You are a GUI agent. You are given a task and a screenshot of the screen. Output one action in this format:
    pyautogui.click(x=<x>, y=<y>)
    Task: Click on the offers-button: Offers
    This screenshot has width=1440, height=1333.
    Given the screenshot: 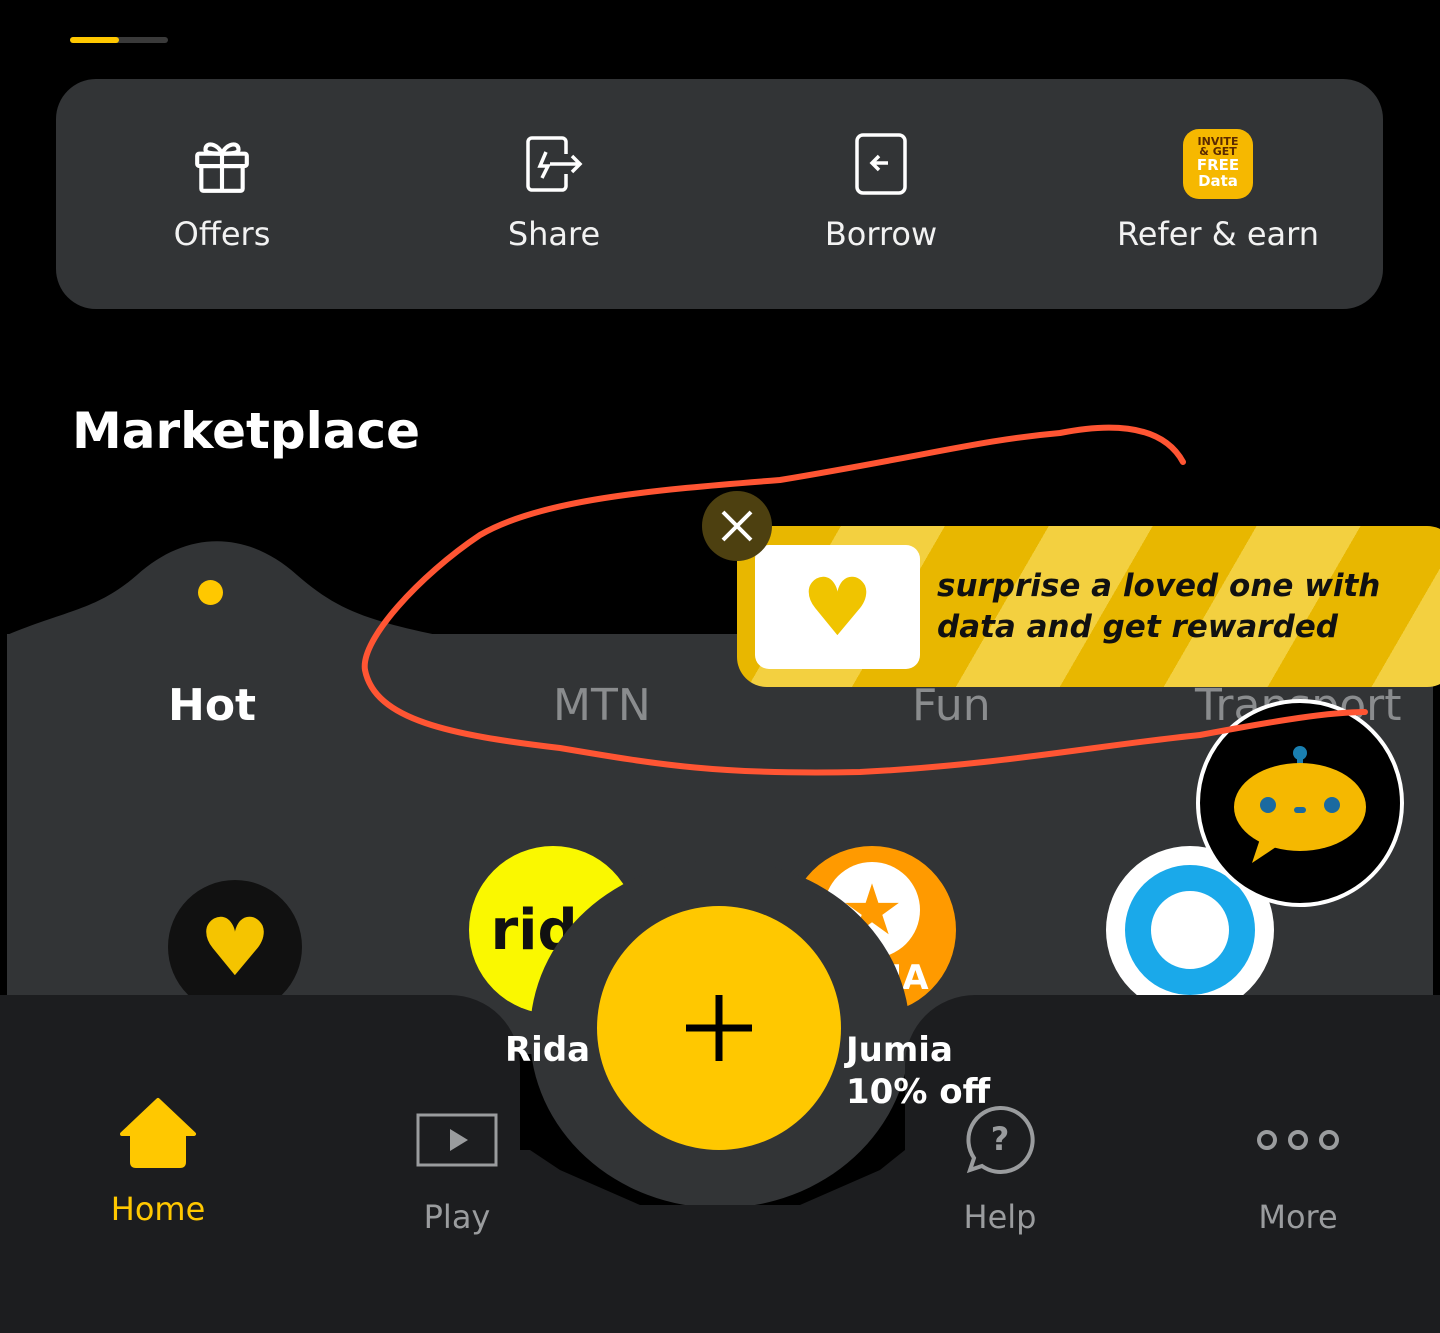 What is the action you would take?
    pyautogui.click(x=222, y=191)
    